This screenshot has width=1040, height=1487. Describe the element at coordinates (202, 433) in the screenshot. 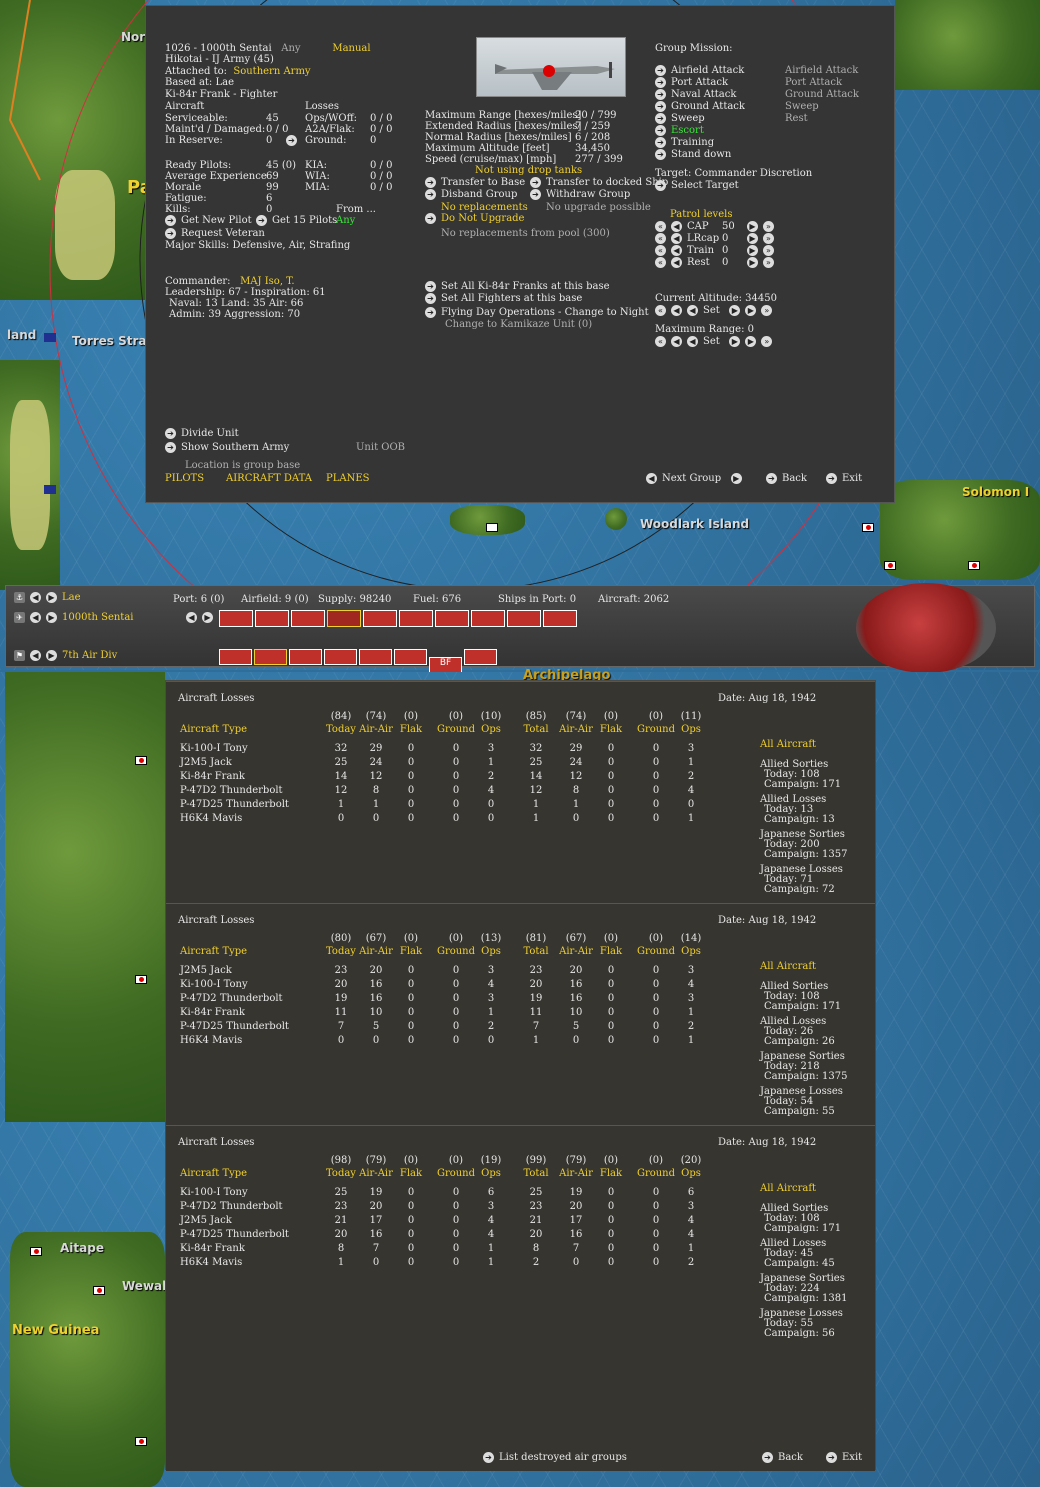

I see `divide-unit-button: ➔ Divide Unit` at that location.